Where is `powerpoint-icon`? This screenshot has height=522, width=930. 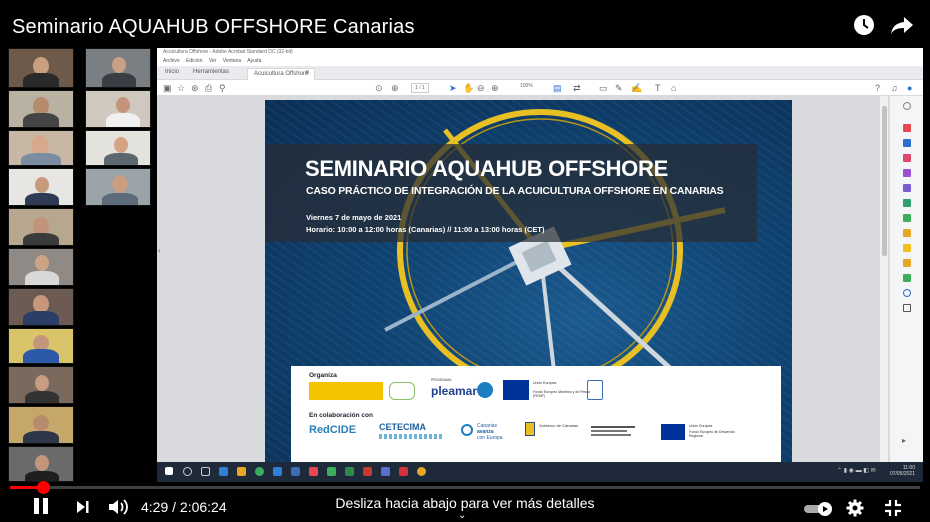 powerpoint-icon is located at coordinates (367, 471).